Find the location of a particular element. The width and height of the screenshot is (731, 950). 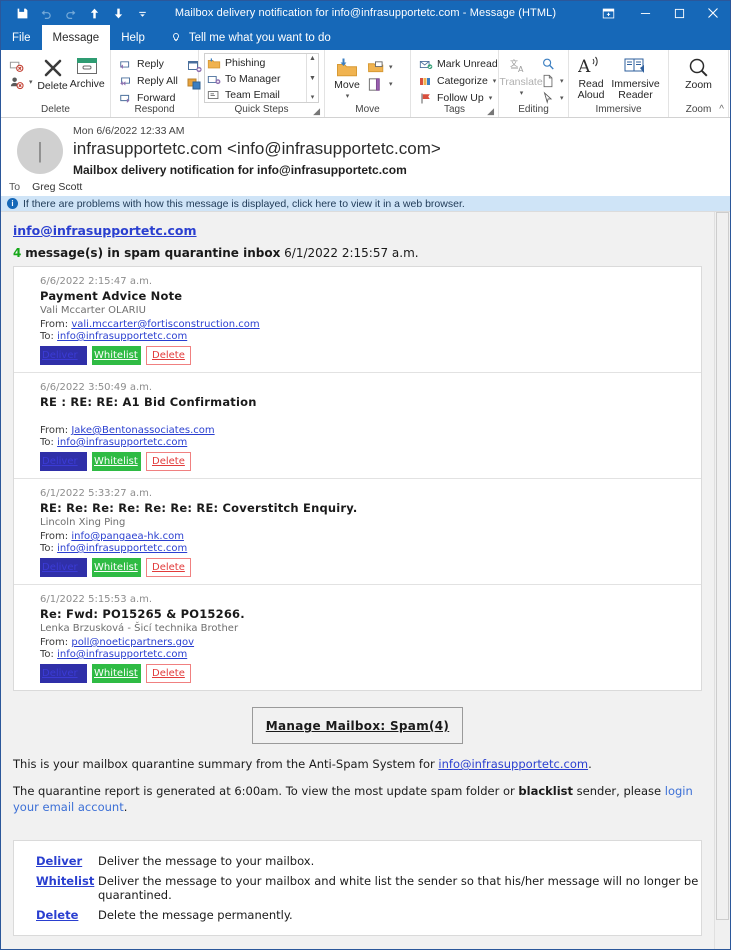

message-from-address: poll@noeticpartners.gov is located at coordinates (132, 642).